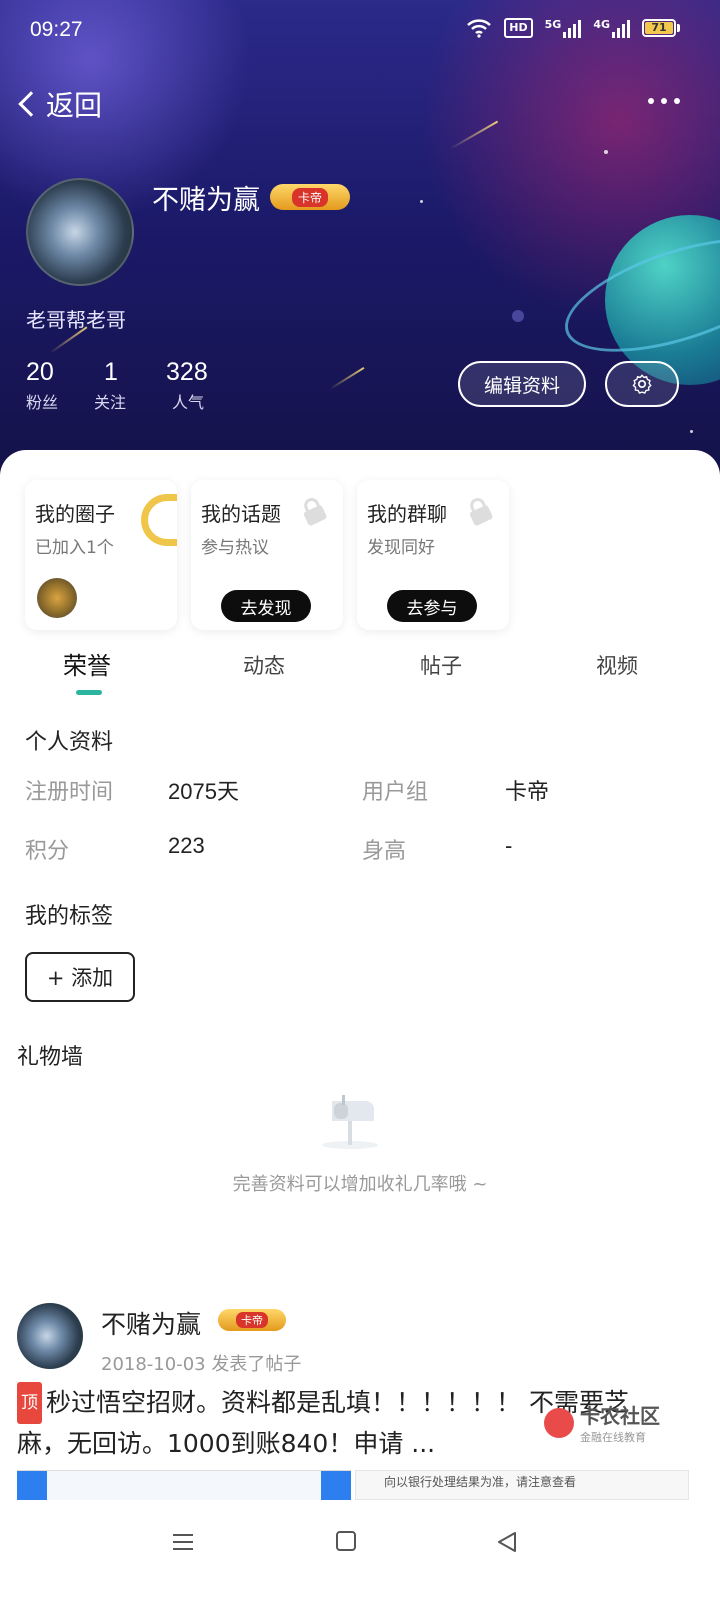  I want to click on my-tags-title: 我的标签, so click(69, 916).